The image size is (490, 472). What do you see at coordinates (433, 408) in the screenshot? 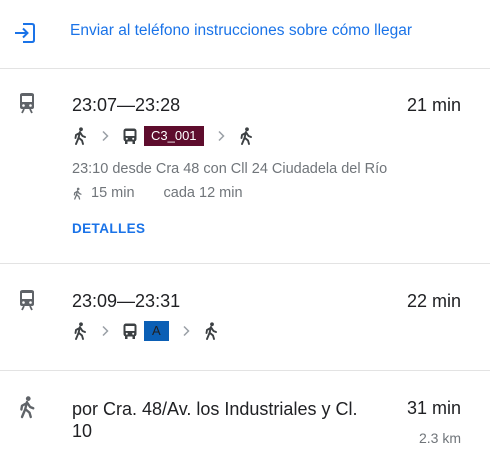
I see `duration: 31 min` at bounding box center [433, 408].